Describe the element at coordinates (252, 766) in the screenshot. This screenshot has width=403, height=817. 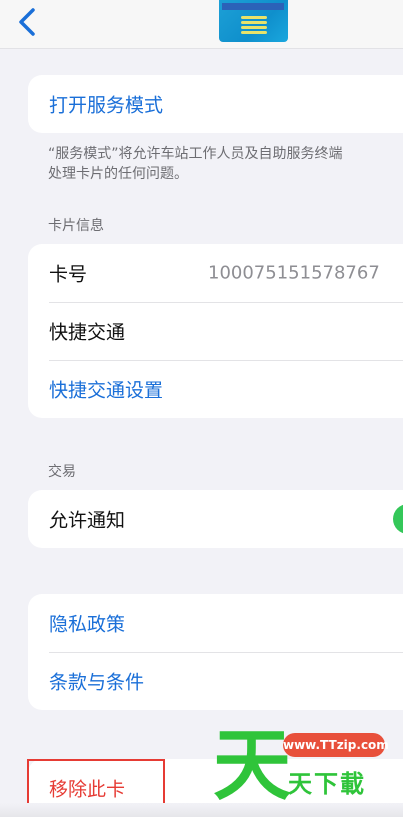
I see `watermark-logo-char: 天` at that location.